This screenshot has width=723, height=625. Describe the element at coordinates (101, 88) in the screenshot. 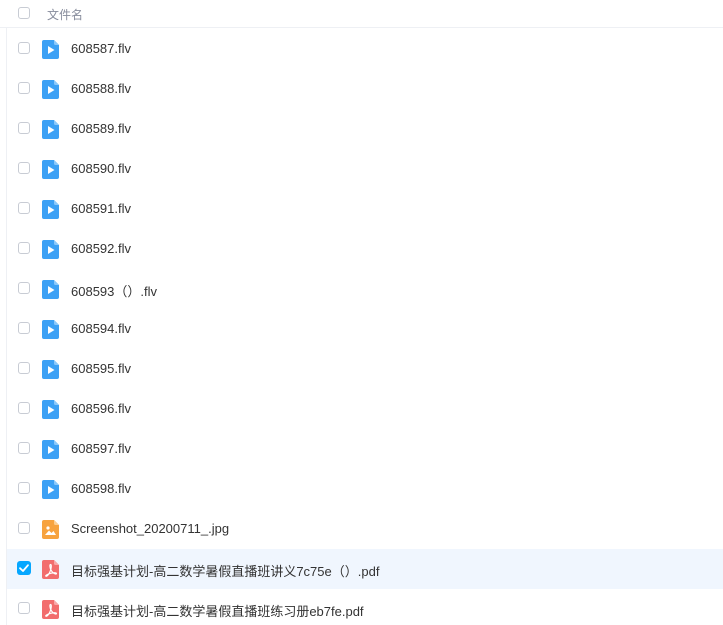

I see `file-name-link: 608588.flv` at that location.